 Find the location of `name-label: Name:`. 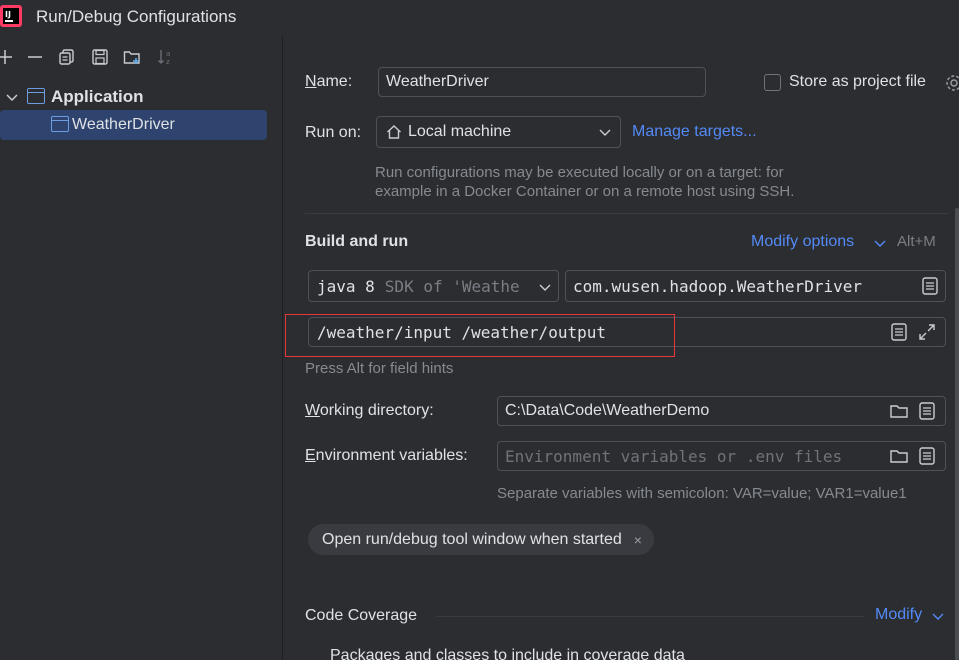

name-label: Name: is located at coordinates (329, 81).